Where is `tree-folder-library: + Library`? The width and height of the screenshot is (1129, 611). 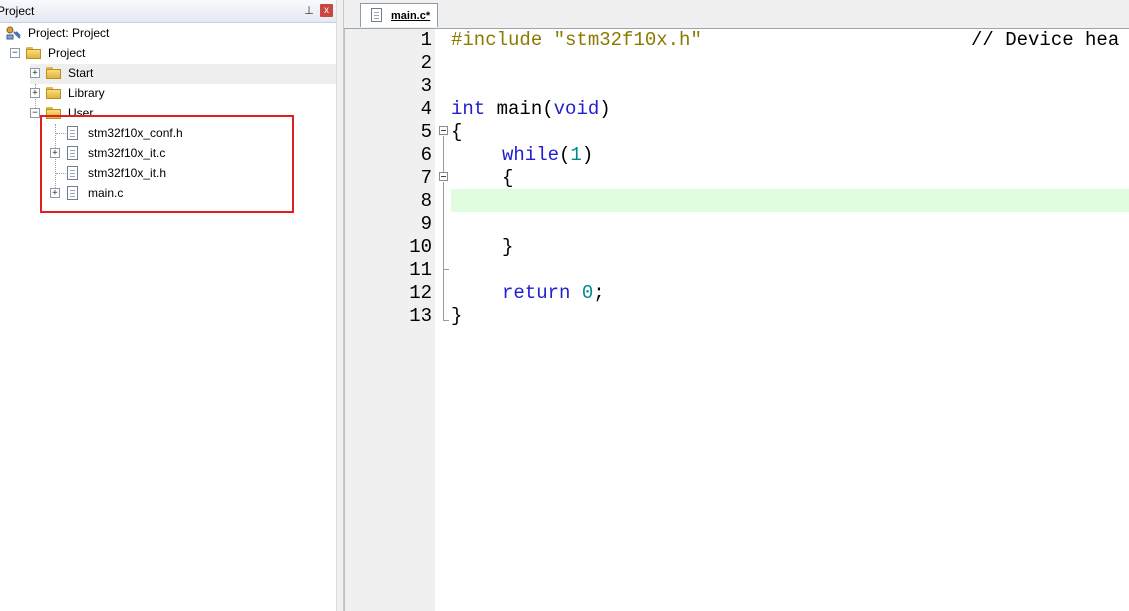 tree-folder-library: + Library is located at coordinates (168, 93).